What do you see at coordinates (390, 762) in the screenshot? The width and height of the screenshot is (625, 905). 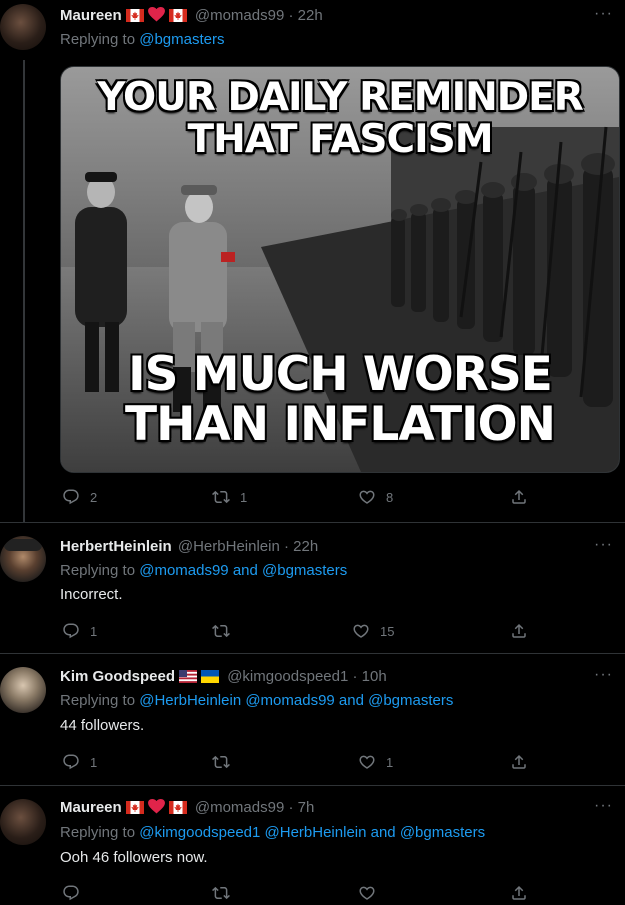 I see `like-count: 1` at bounding box center [390, 762].